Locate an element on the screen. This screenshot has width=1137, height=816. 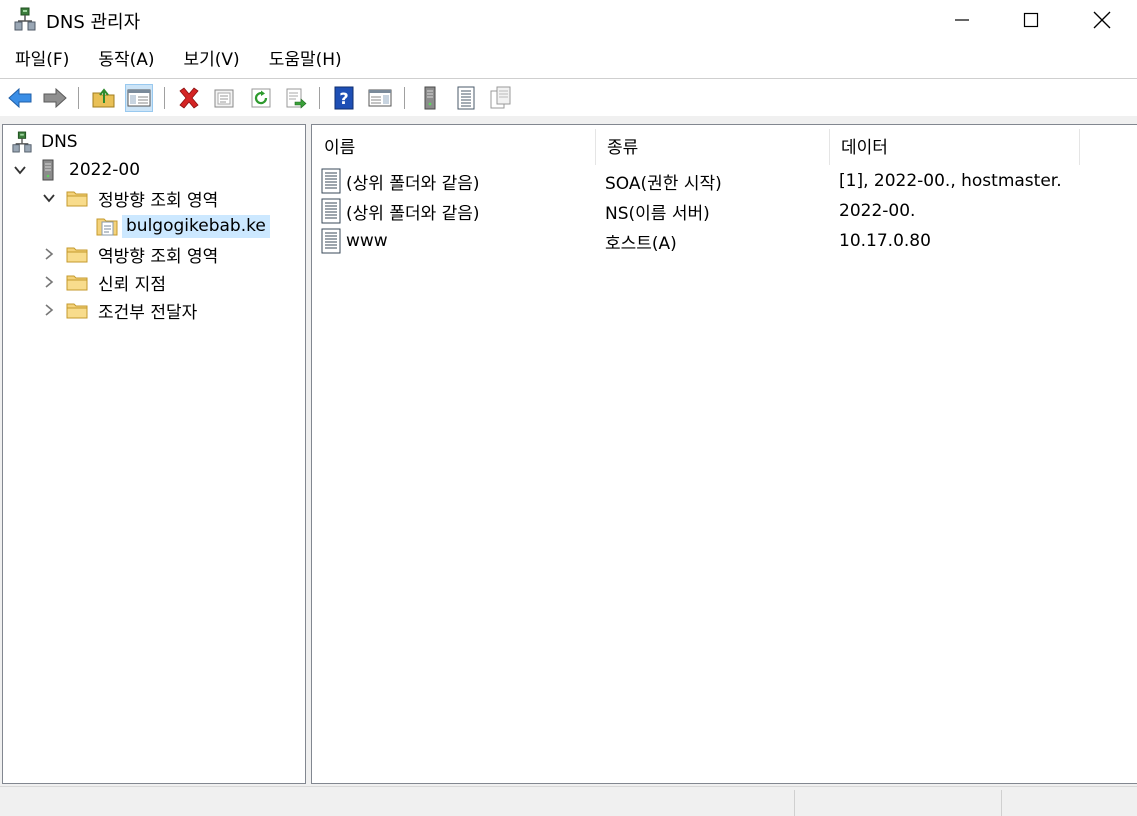
table-row: www 호스트(A) 10.17.0.80 is located at coordinates (724, 241).